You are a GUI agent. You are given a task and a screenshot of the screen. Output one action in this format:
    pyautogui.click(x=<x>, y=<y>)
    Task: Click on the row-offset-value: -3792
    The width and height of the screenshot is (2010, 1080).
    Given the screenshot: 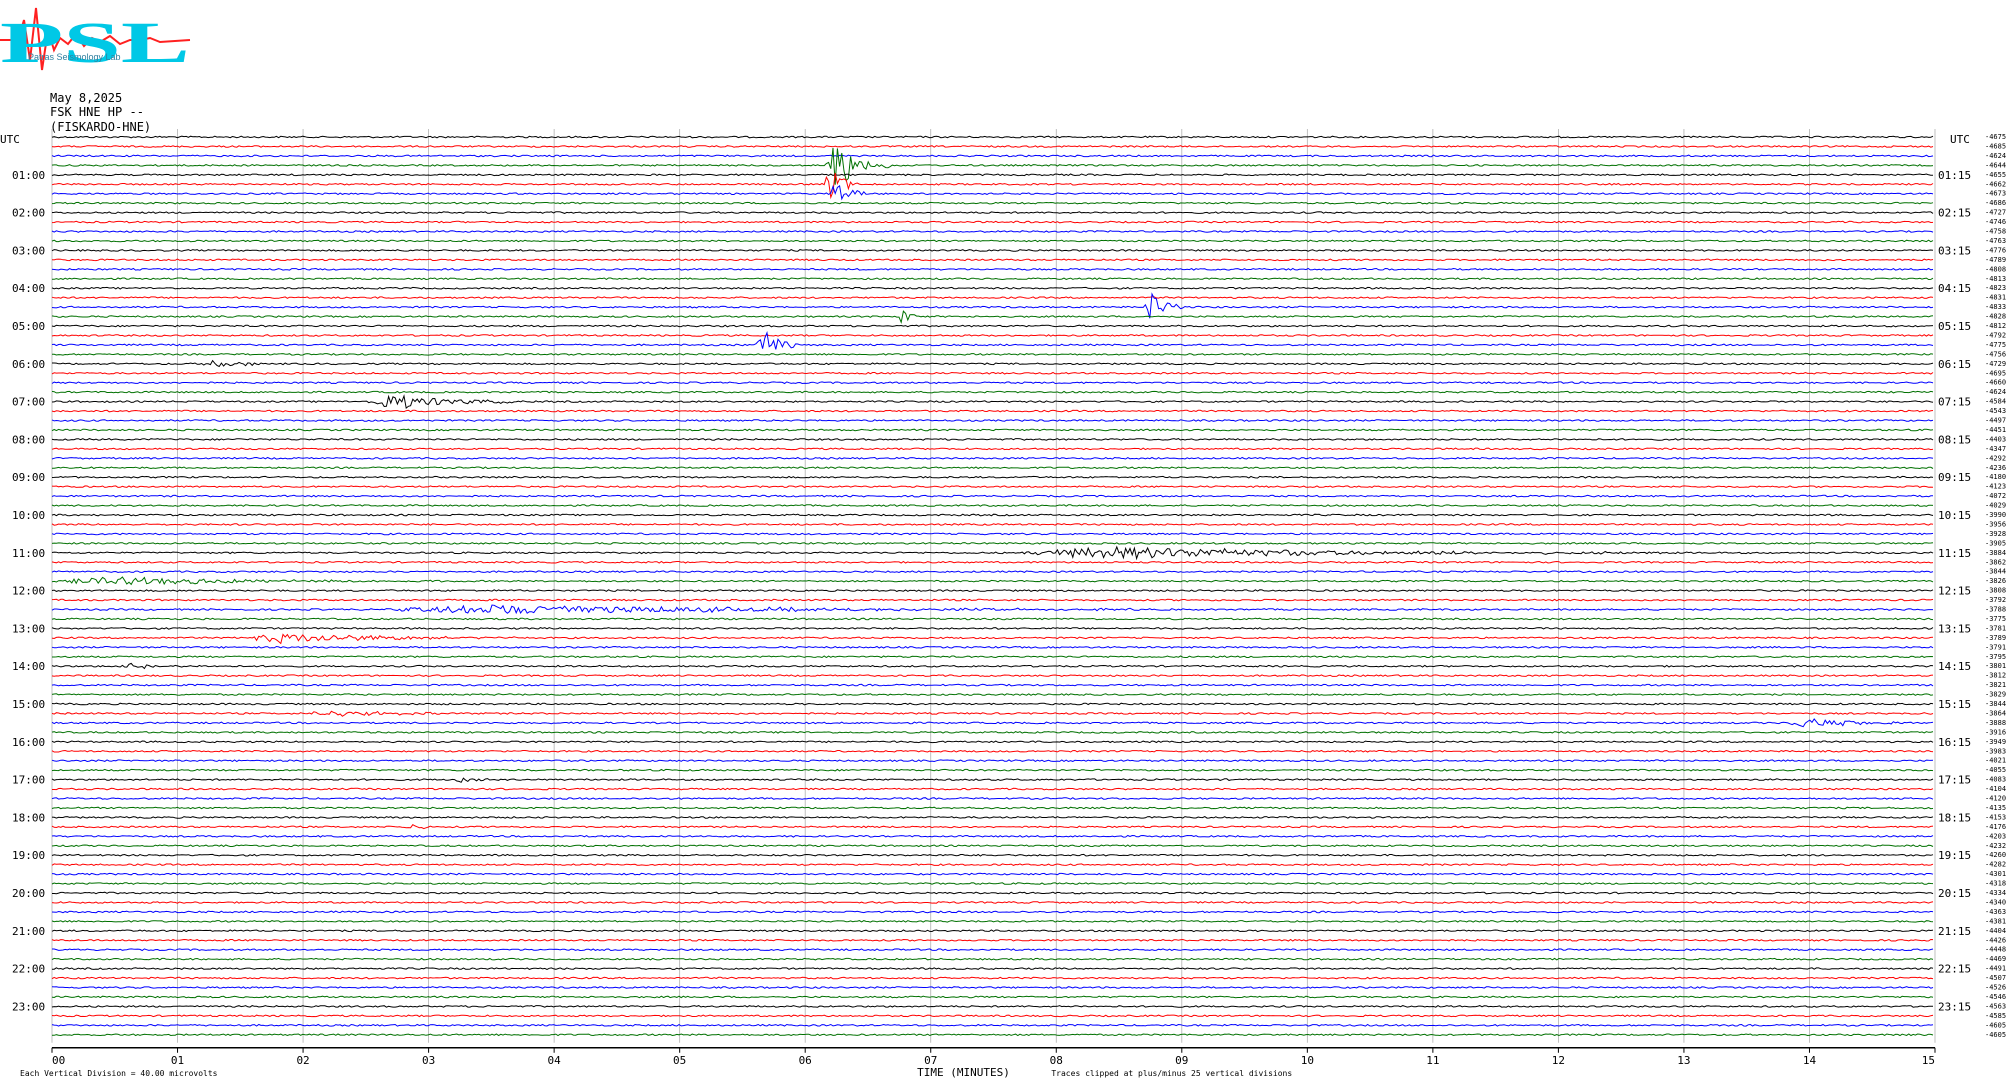 What is the action you would take?
    pyautogui.click(x=1995, y=600)
    